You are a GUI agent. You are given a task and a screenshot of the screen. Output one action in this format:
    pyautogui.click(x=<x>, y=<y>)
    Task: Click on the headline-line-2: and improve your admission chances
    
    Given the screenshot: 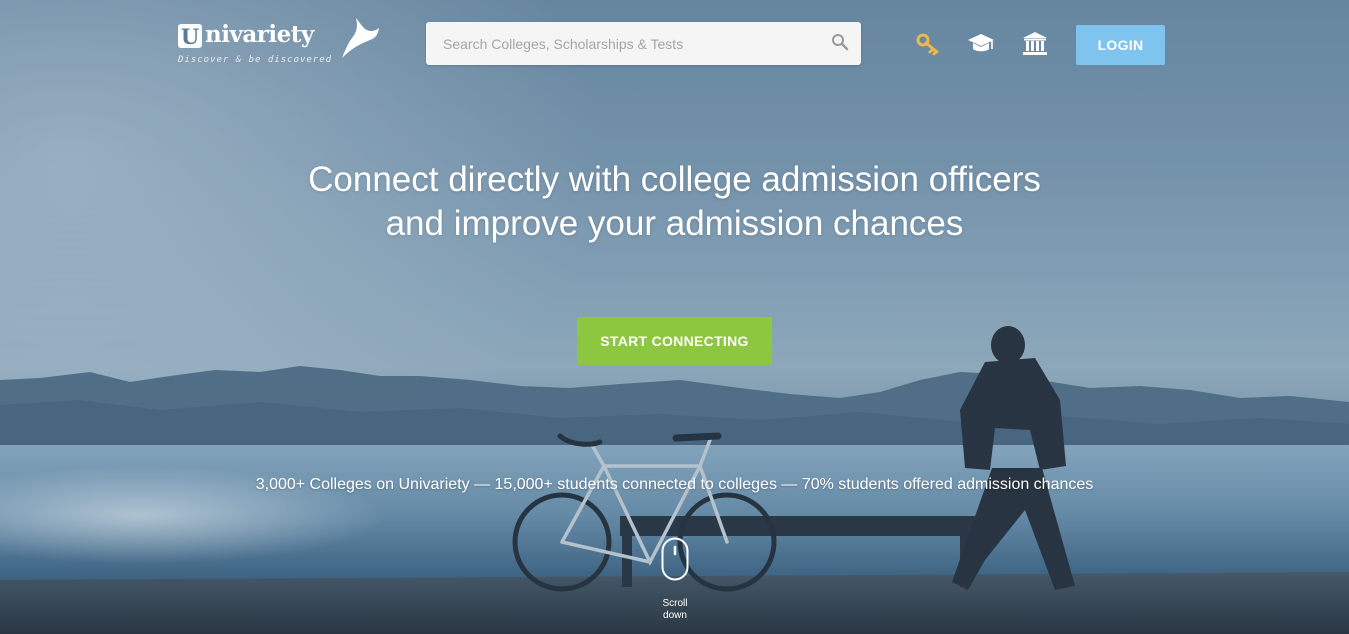 What is the action you would take?
    pyautogui.click(x=674, y=223)
    